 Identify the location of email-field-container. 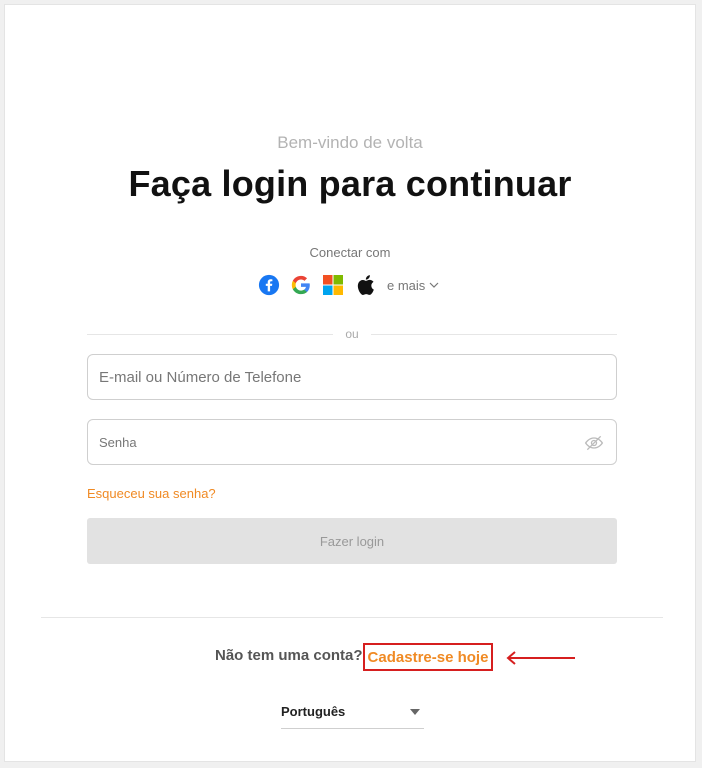
(352, 377).